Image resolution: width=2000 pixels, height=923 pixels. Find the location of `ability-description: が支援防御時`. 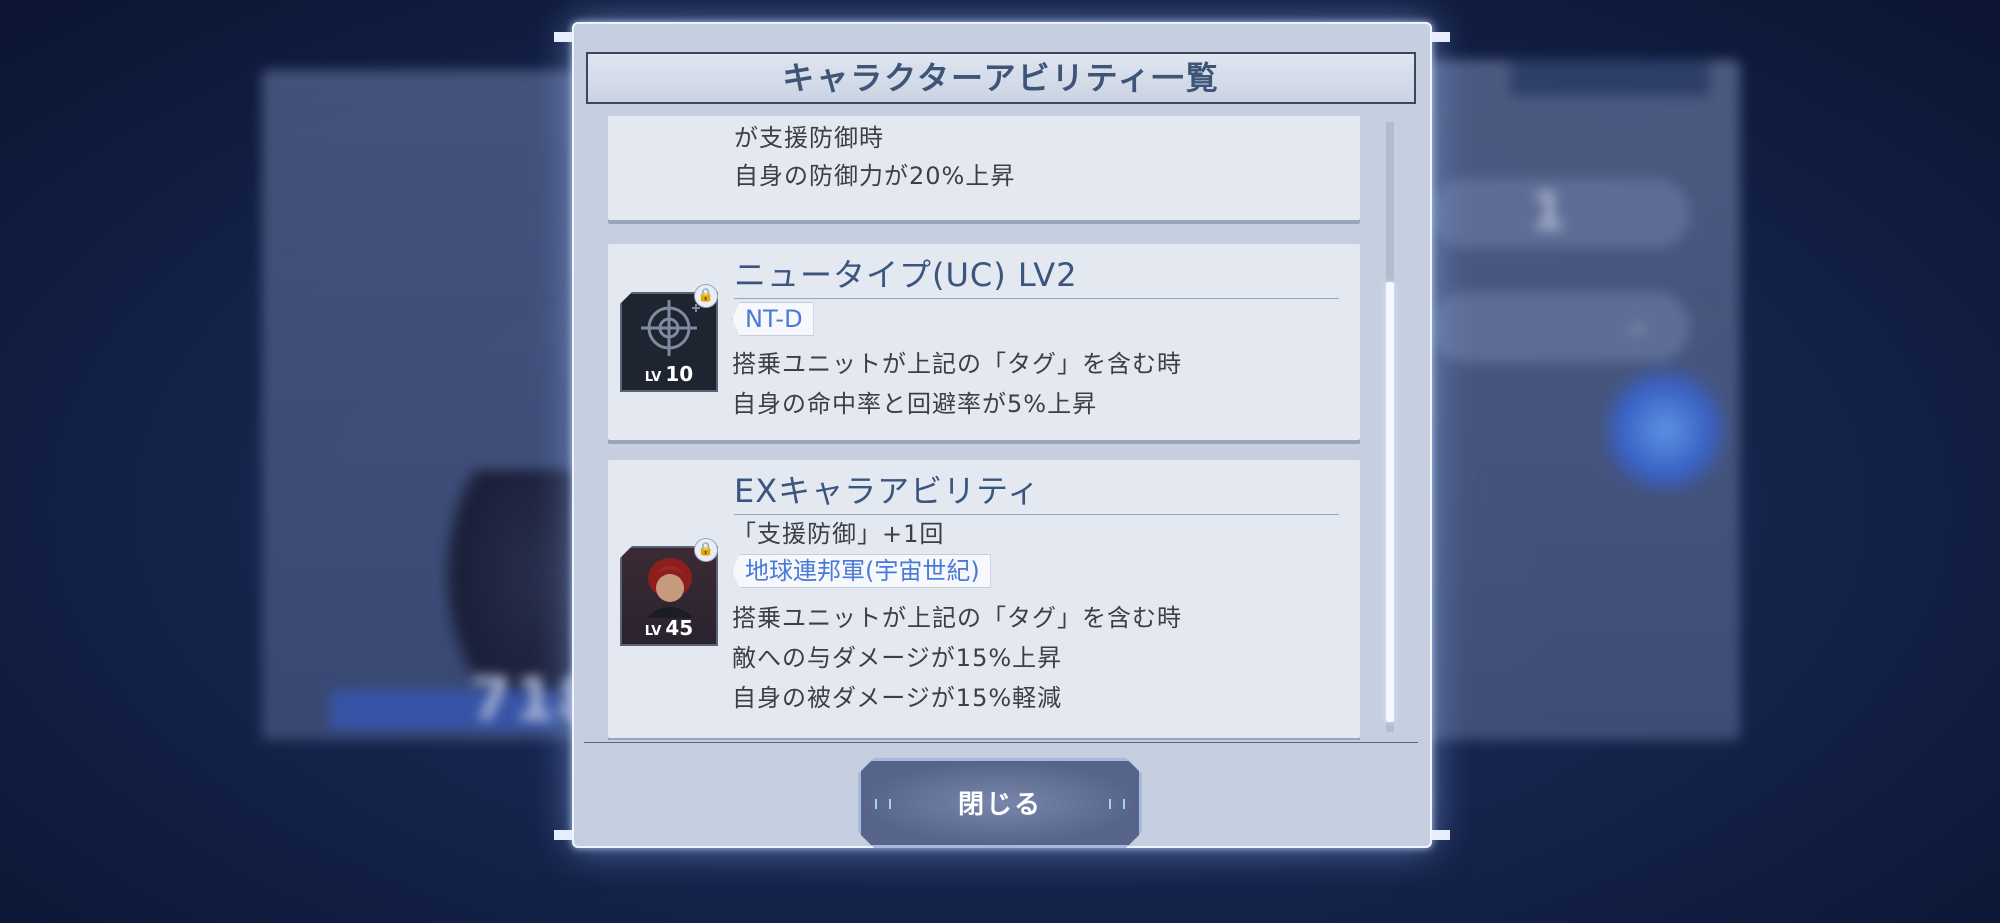

ability-description: が支援防御時 is located at coordinates (809, 138).